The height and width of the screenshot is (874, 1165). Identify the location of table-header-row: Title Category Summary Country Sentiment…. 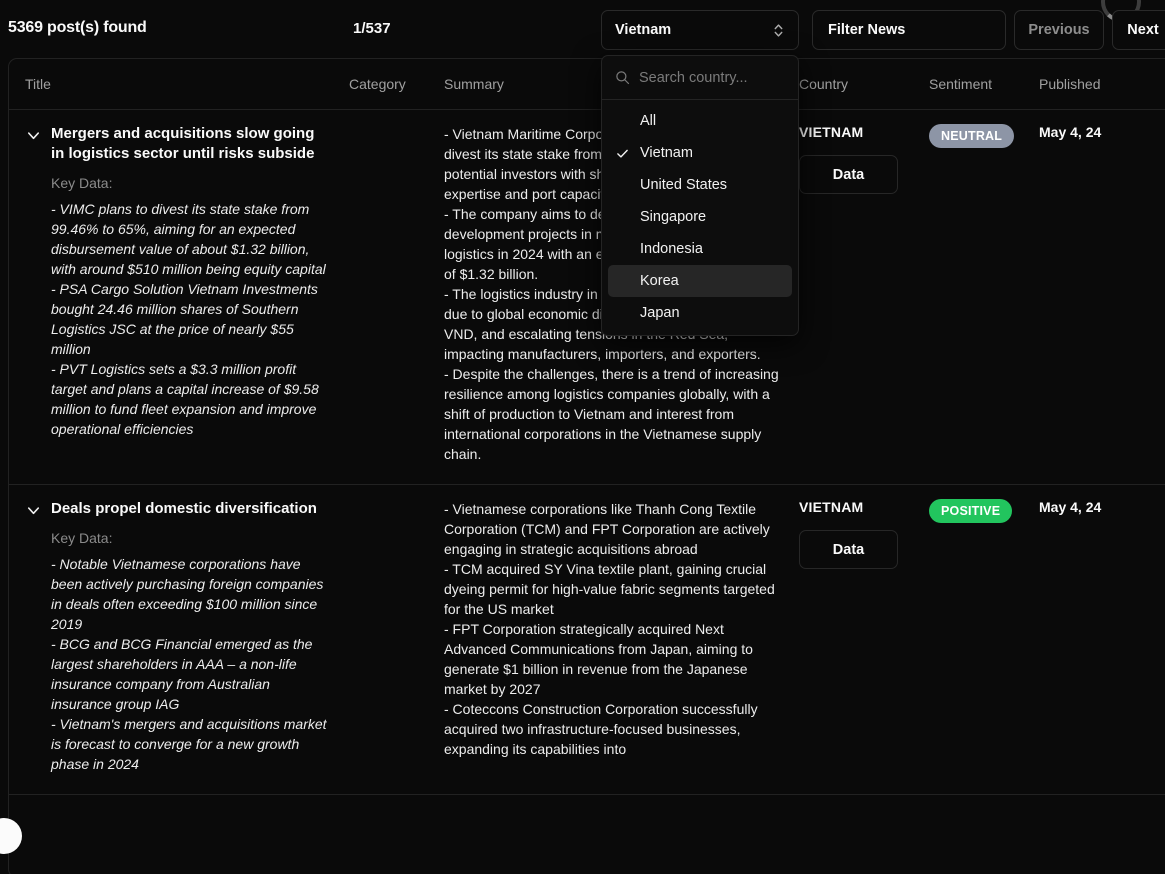
(587, 84).